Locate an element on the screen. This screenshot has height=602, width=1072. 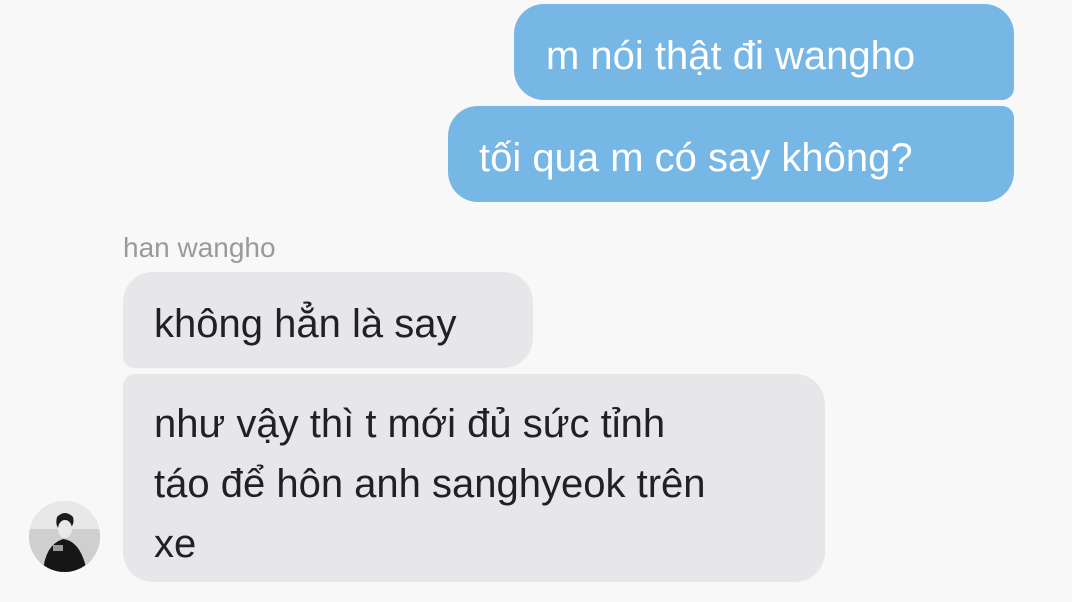
outgoing-message-bubble: m nói thật đi wangho is located at coordinates (764, 52).